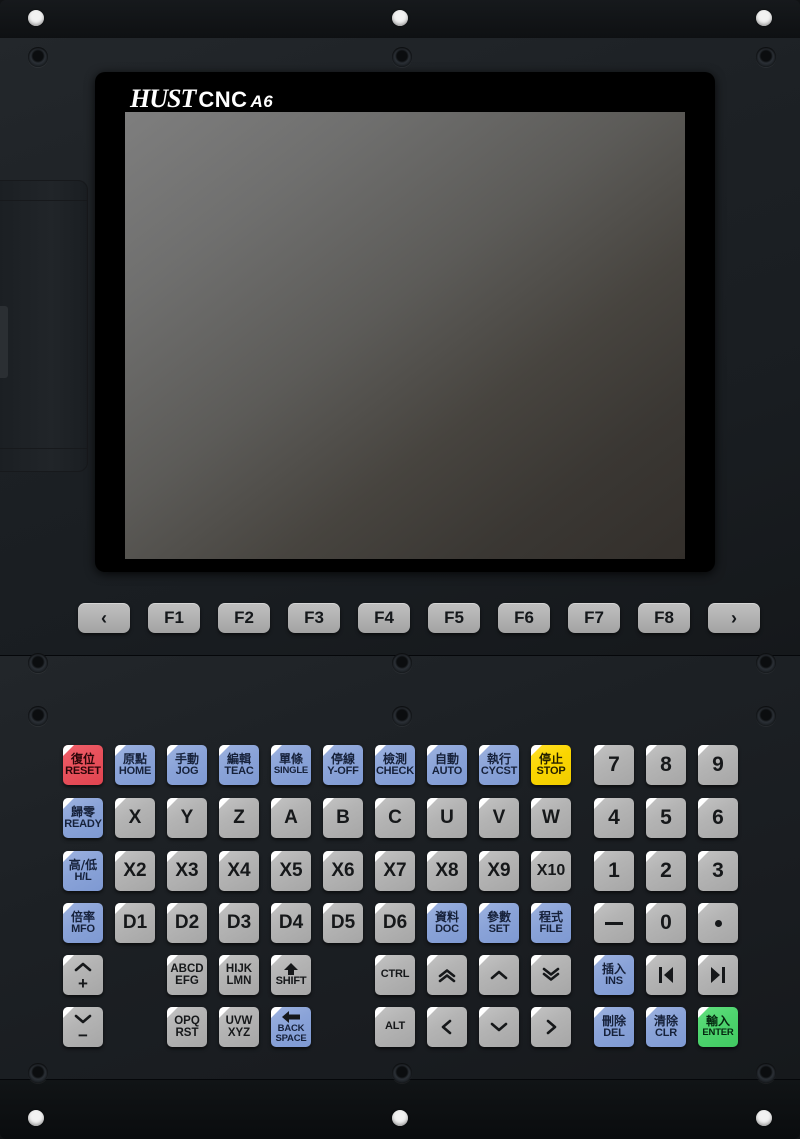 This screenshot has width=800, height=1139. Describe the element at coordinates (614, 923) in the screenshot. I see `key-minus` at that location.